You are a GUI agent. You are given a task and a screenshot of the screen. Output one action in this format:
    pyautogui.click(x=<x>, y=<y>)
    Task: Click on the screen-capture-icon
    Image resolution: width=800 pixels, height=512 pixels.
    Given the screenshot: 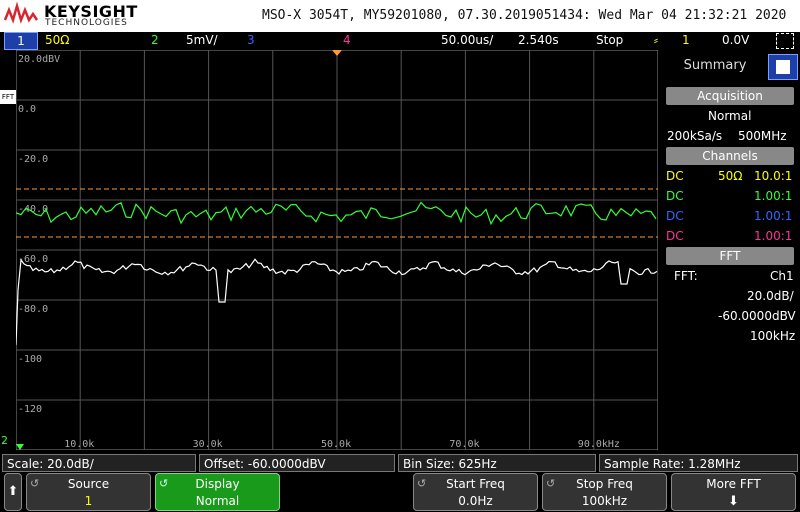 What is the action you would take?
    pyautogui.click(x=785, y=41)
    